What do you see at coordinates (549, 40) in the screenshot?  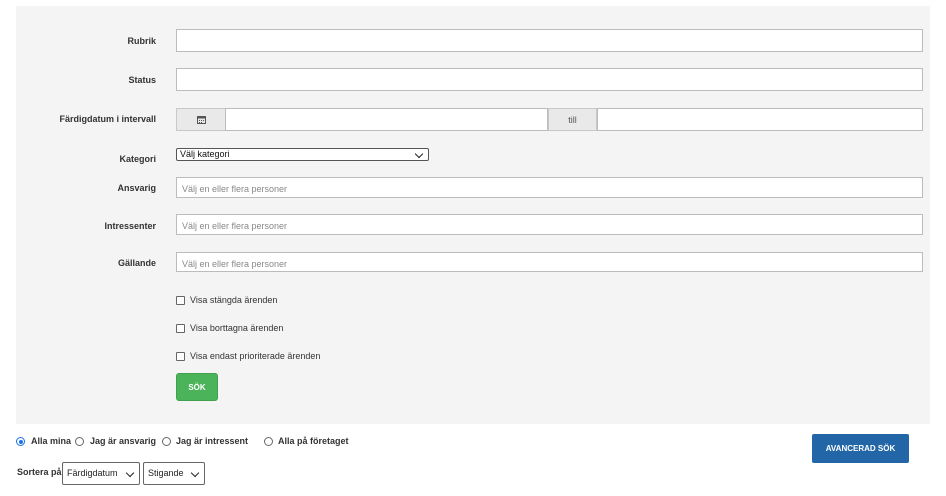 I see `rubrik-input` at bounding box center [549, 40].